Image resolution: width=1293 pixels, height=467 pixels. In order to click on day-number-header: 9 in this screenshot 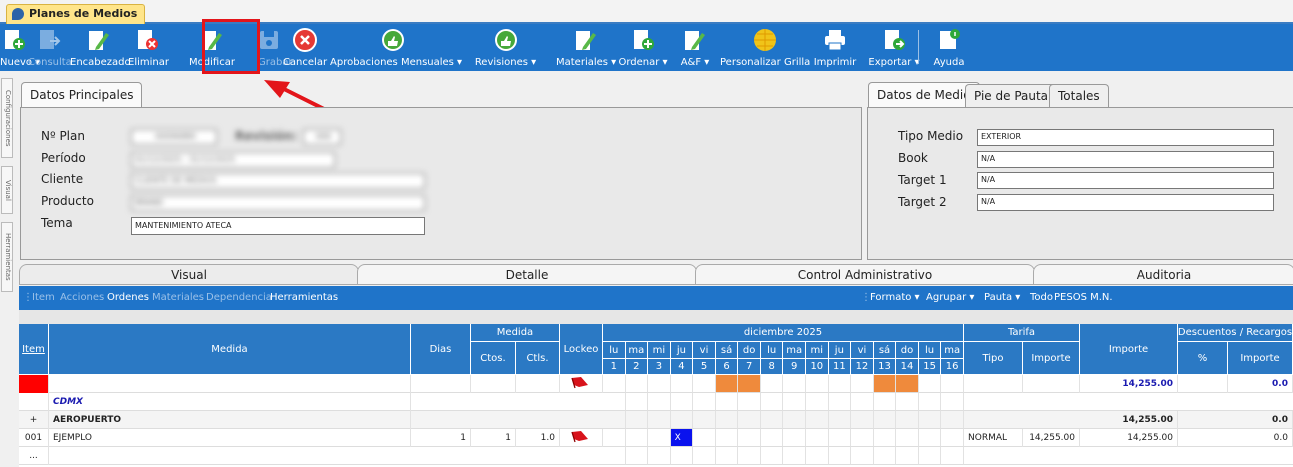, I will do `click(795, 367)`.